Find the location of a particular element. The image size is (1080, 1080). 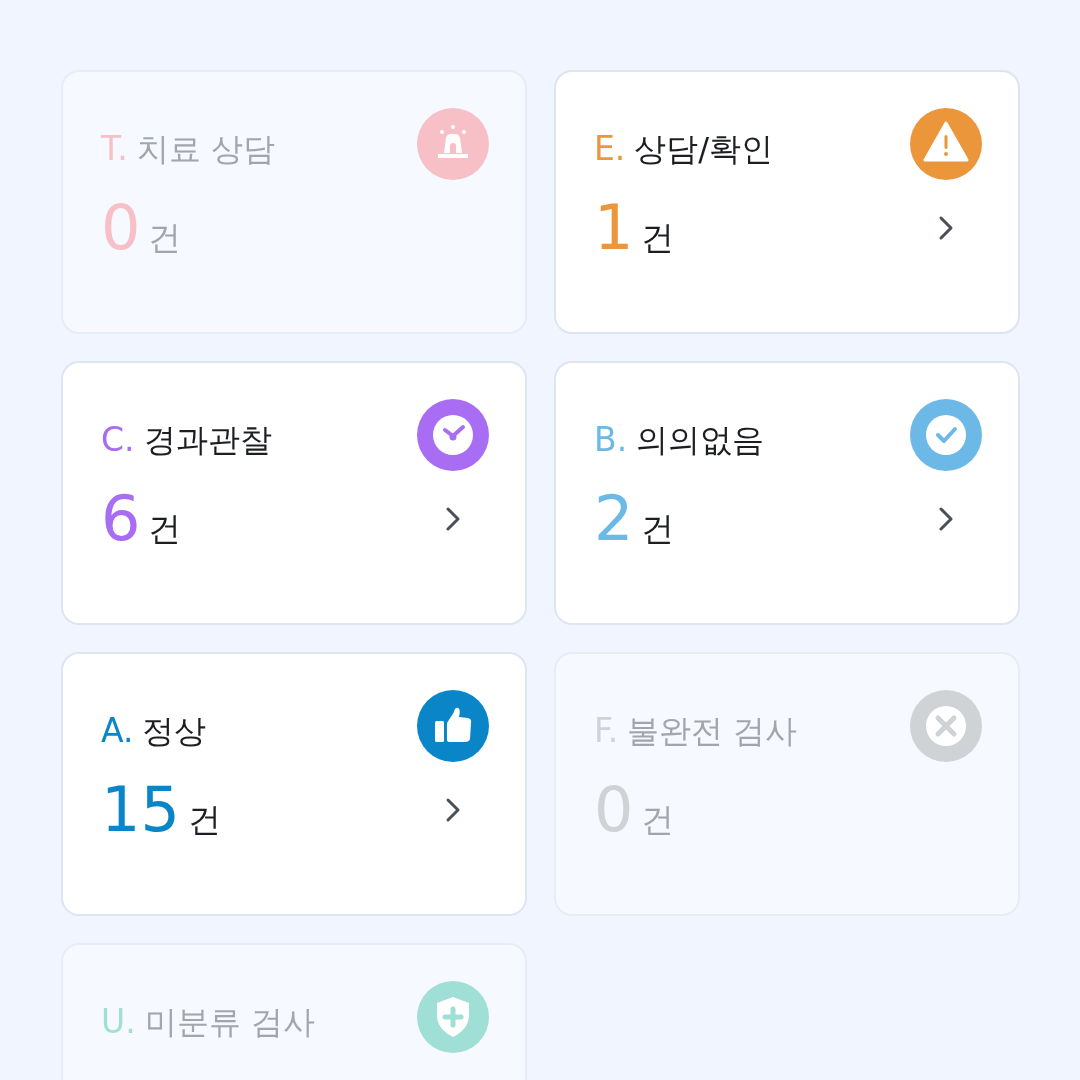

card-title: 정상 is located at coordinates (174, 731).